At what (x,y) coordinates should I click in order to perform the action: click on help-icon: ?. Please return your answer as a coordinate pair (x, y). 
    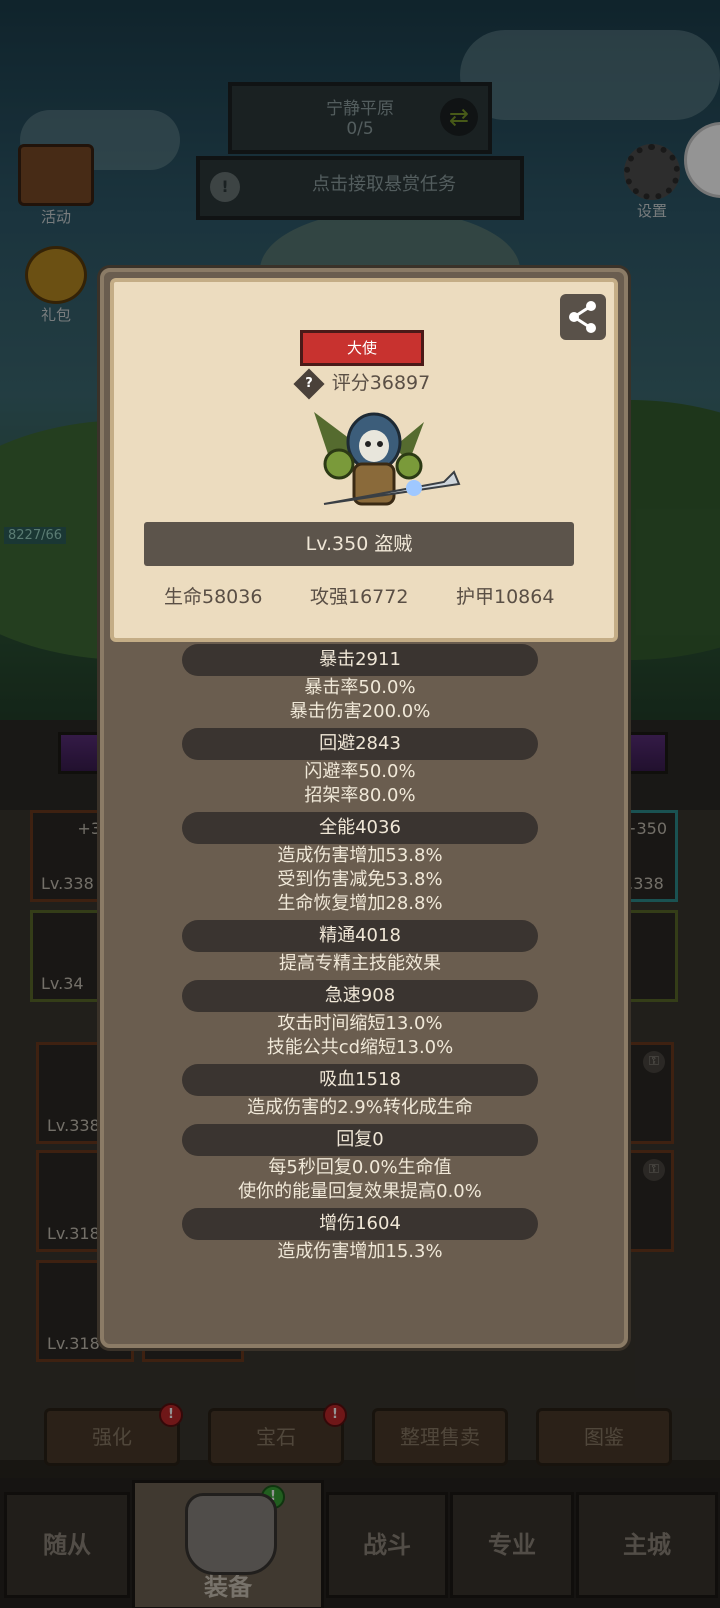
    Looking at the image, I should click on (309, 383).